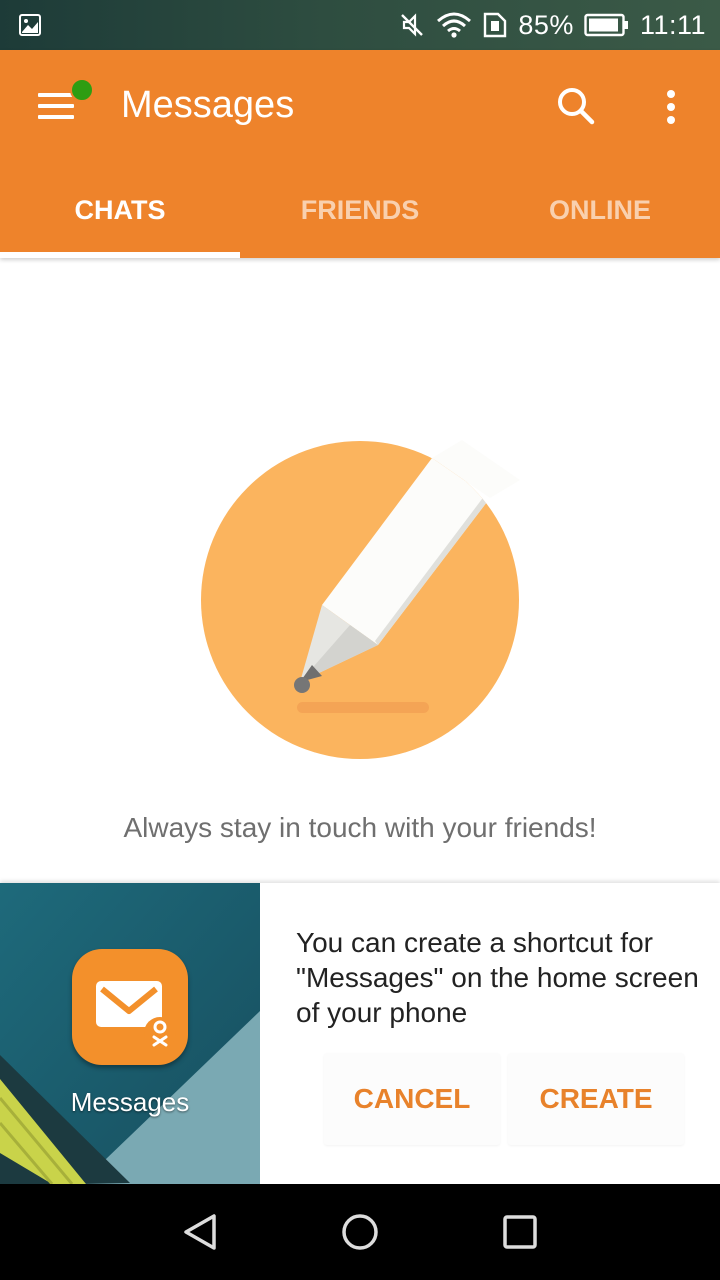  I want to click on tab-friends: FRIENDS, so click(360, 210).